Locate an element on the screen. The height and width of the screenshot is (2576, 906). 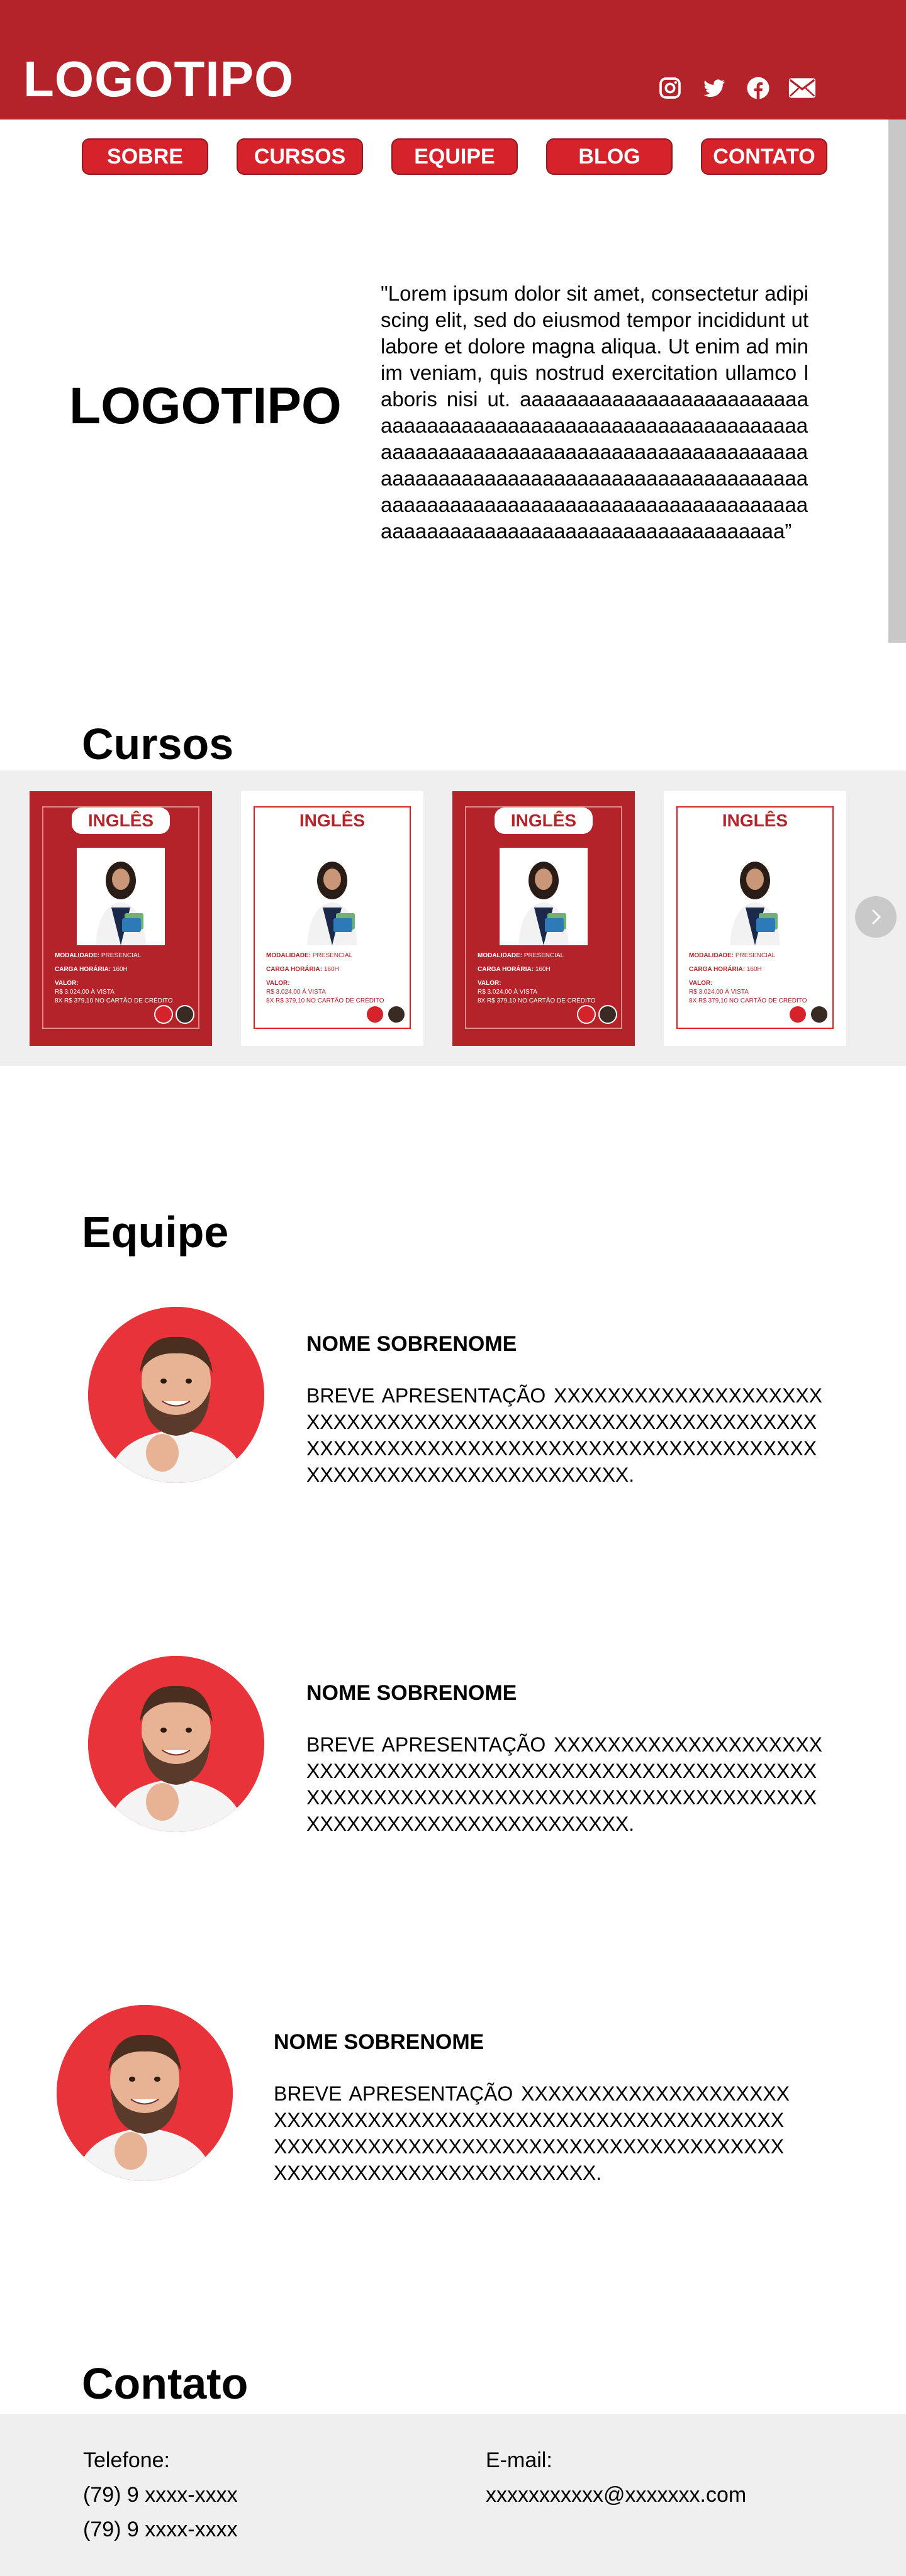
intro-logo: LOGOTIPO is located at coordinates (205, 406).